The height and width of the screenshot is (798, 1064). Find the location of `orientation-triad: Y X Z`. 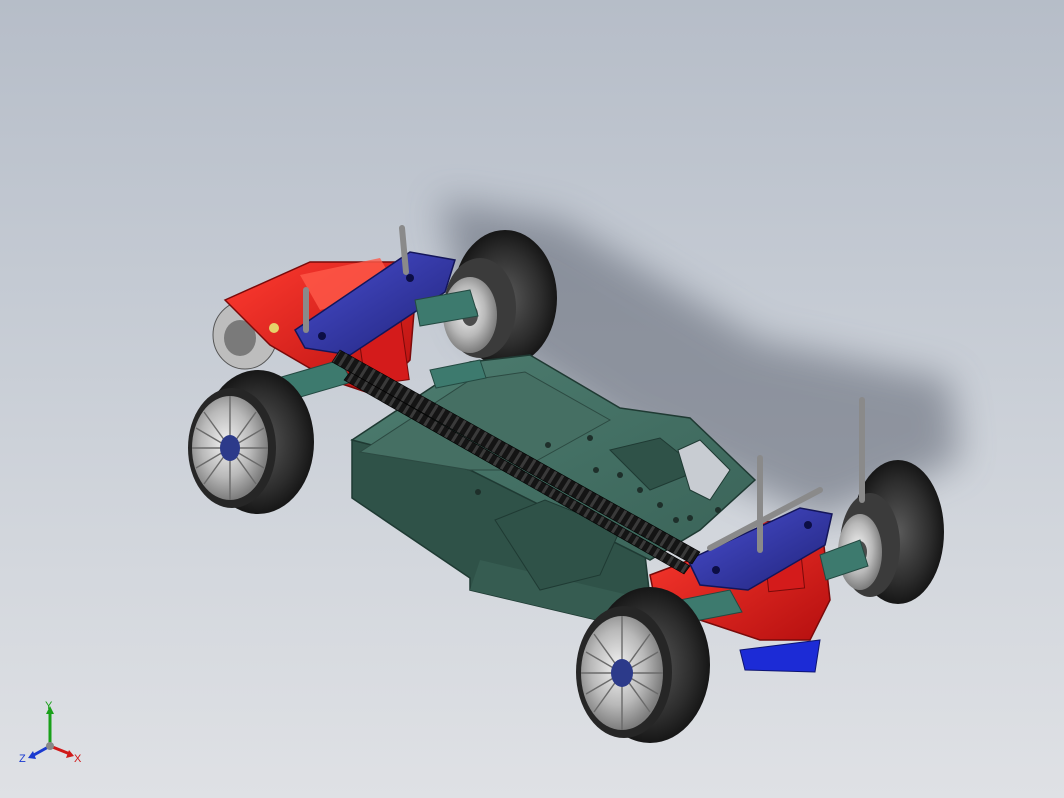

orientation-triad: Y X Z is located at coordinates (54, 740).